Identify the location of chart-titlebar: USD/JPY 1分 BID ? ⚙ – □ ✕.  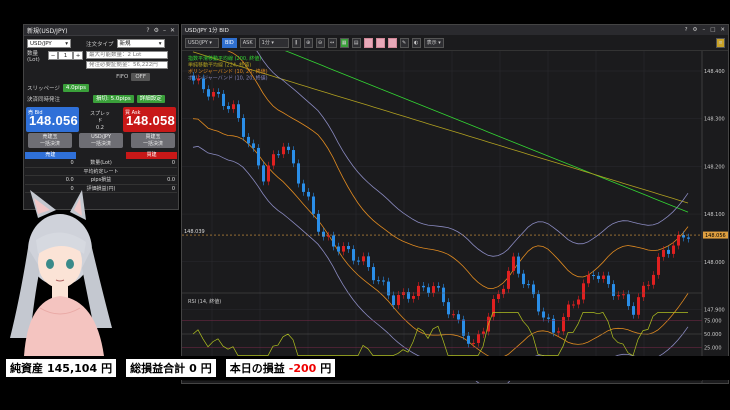
(455, 30).